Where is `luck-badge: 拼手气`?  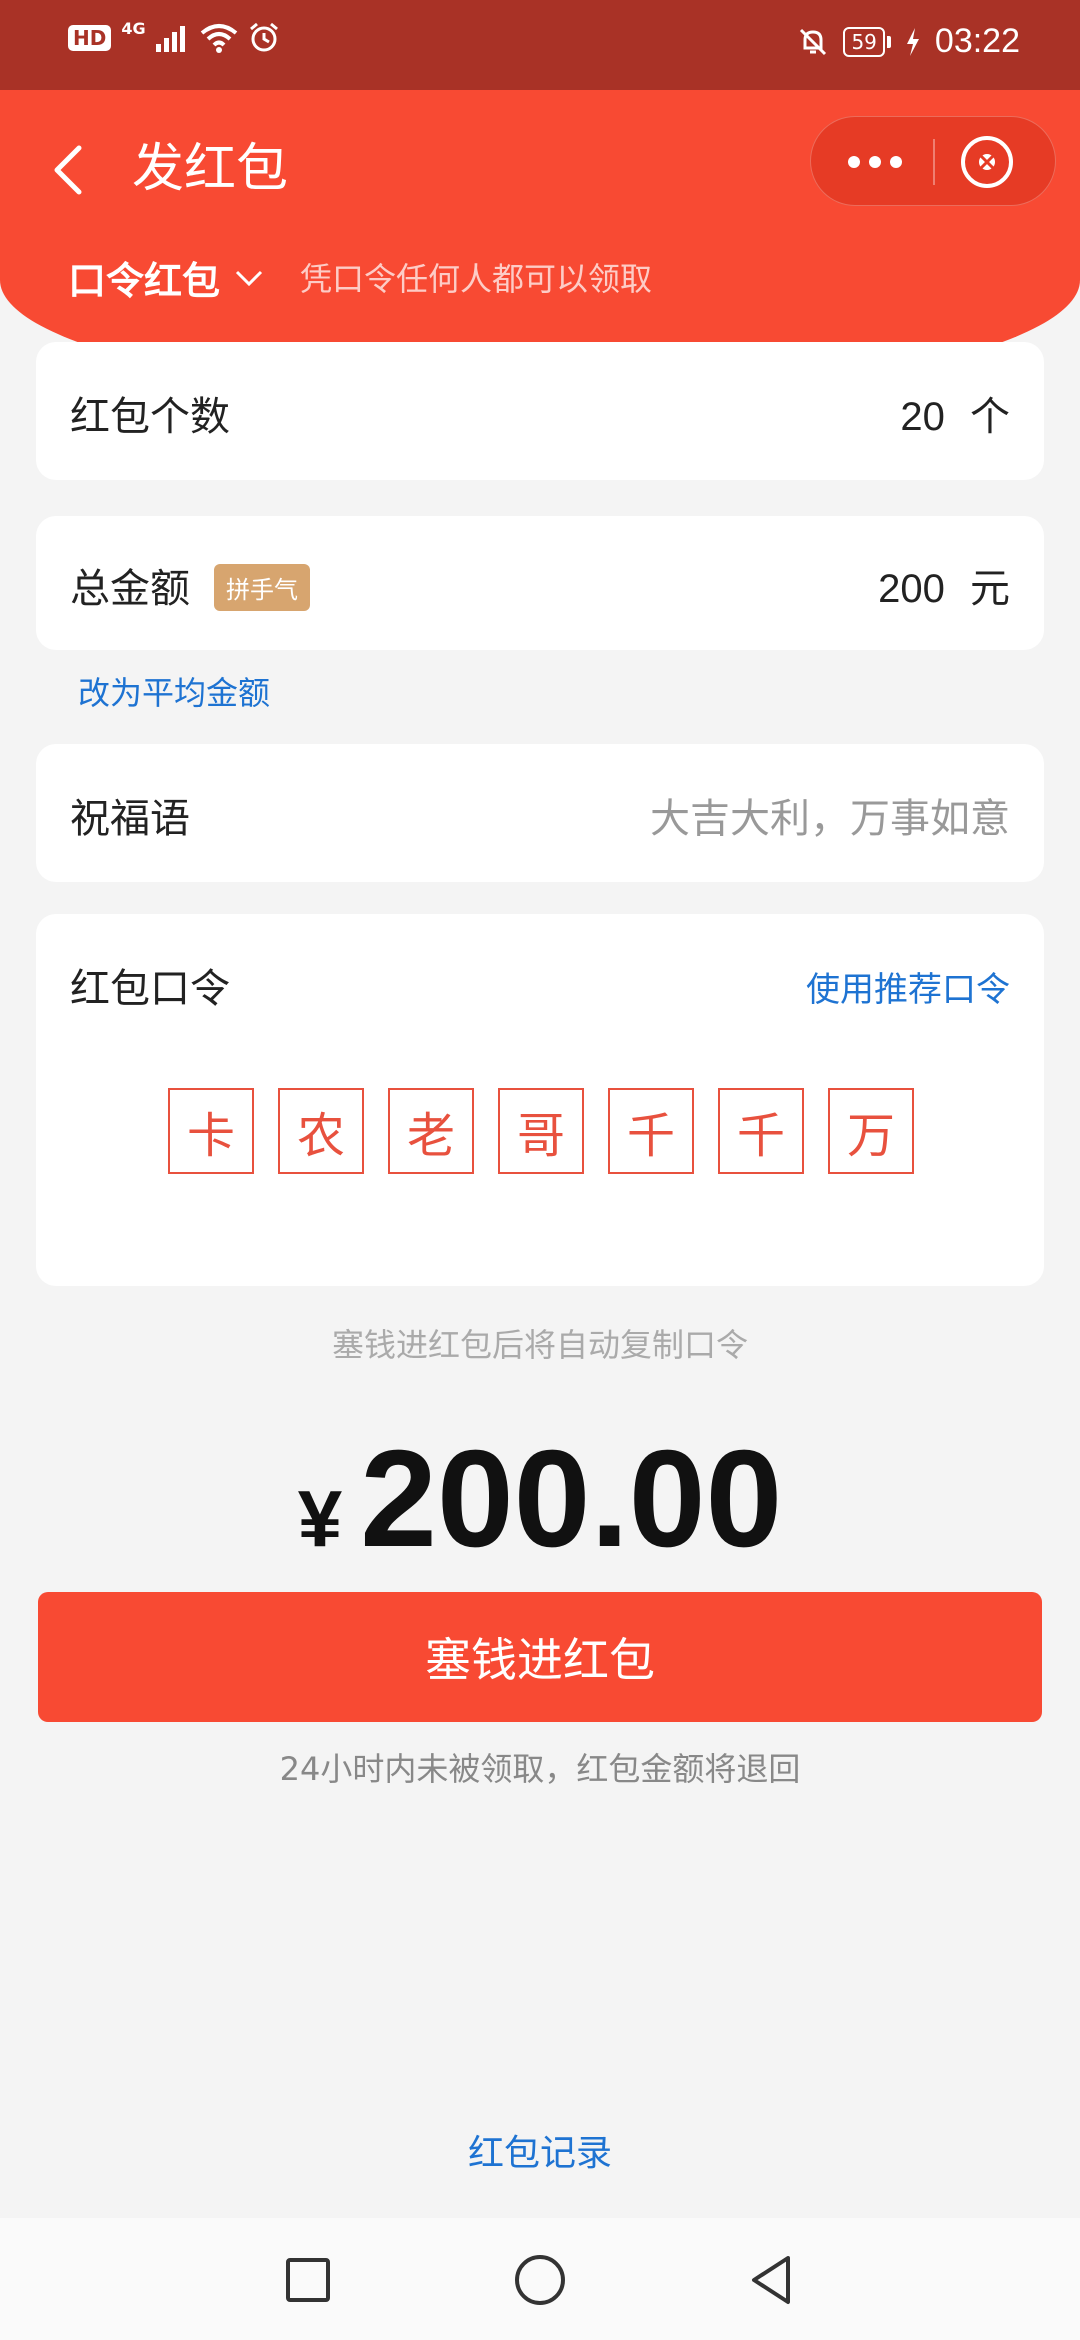 luck-badge: 拼手气 is located at coordinates (262, 587).